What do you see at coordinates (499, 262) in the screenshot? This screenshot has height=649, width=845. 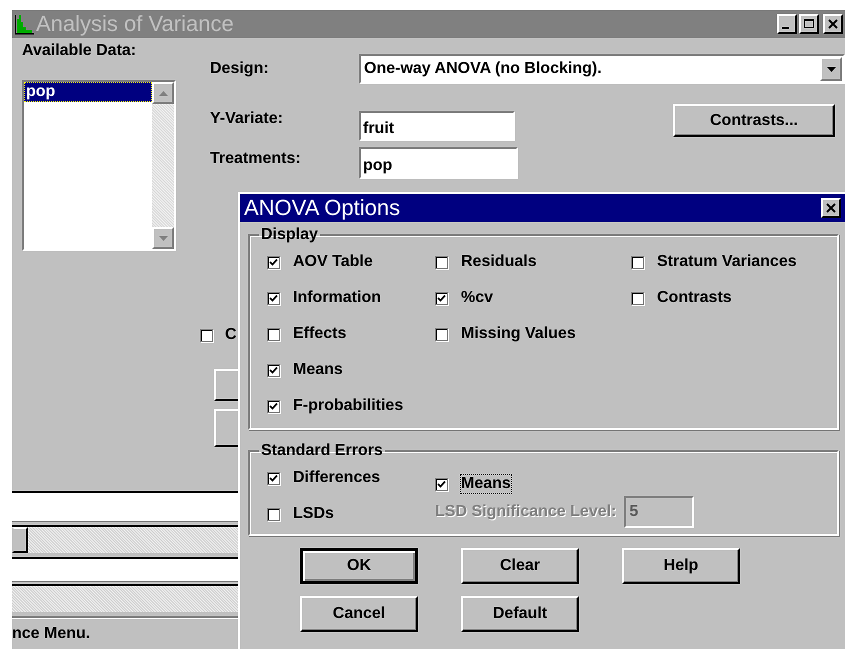 I see `checkbox-label: Residuals` at bounding box center [499, 262].